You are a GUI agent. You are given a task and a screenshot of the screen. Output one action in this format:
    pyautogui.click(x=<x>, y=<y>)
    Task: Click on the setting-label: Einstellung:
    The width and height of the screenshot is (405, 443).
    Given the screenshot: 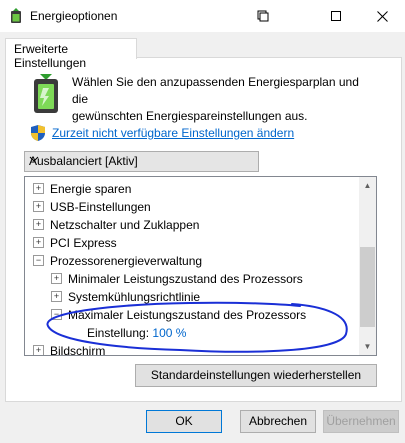 What is the action you would take?
    pyautogui.click(x=118, y=333)
    